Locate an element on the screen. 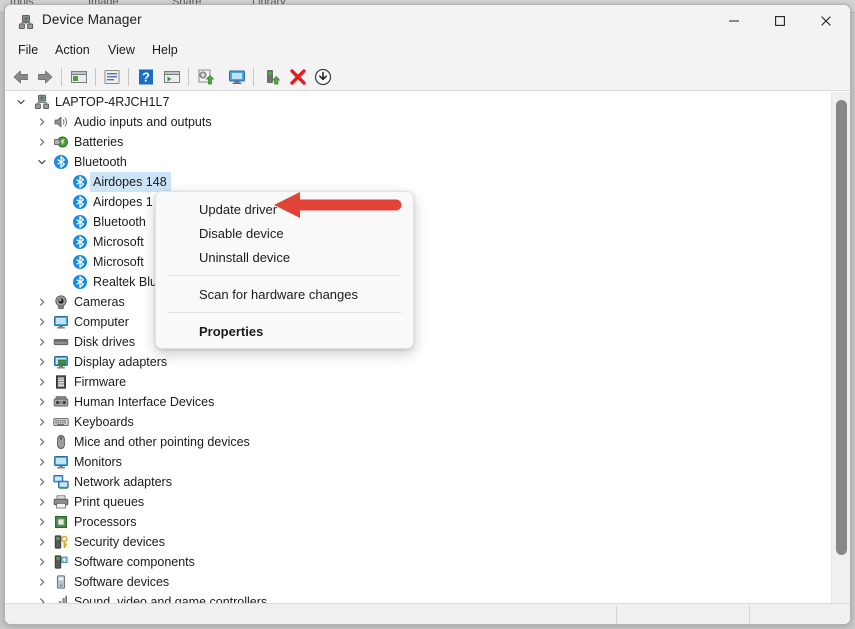  tree-row-firmware: Firmware is located at coordinates (418, 382).